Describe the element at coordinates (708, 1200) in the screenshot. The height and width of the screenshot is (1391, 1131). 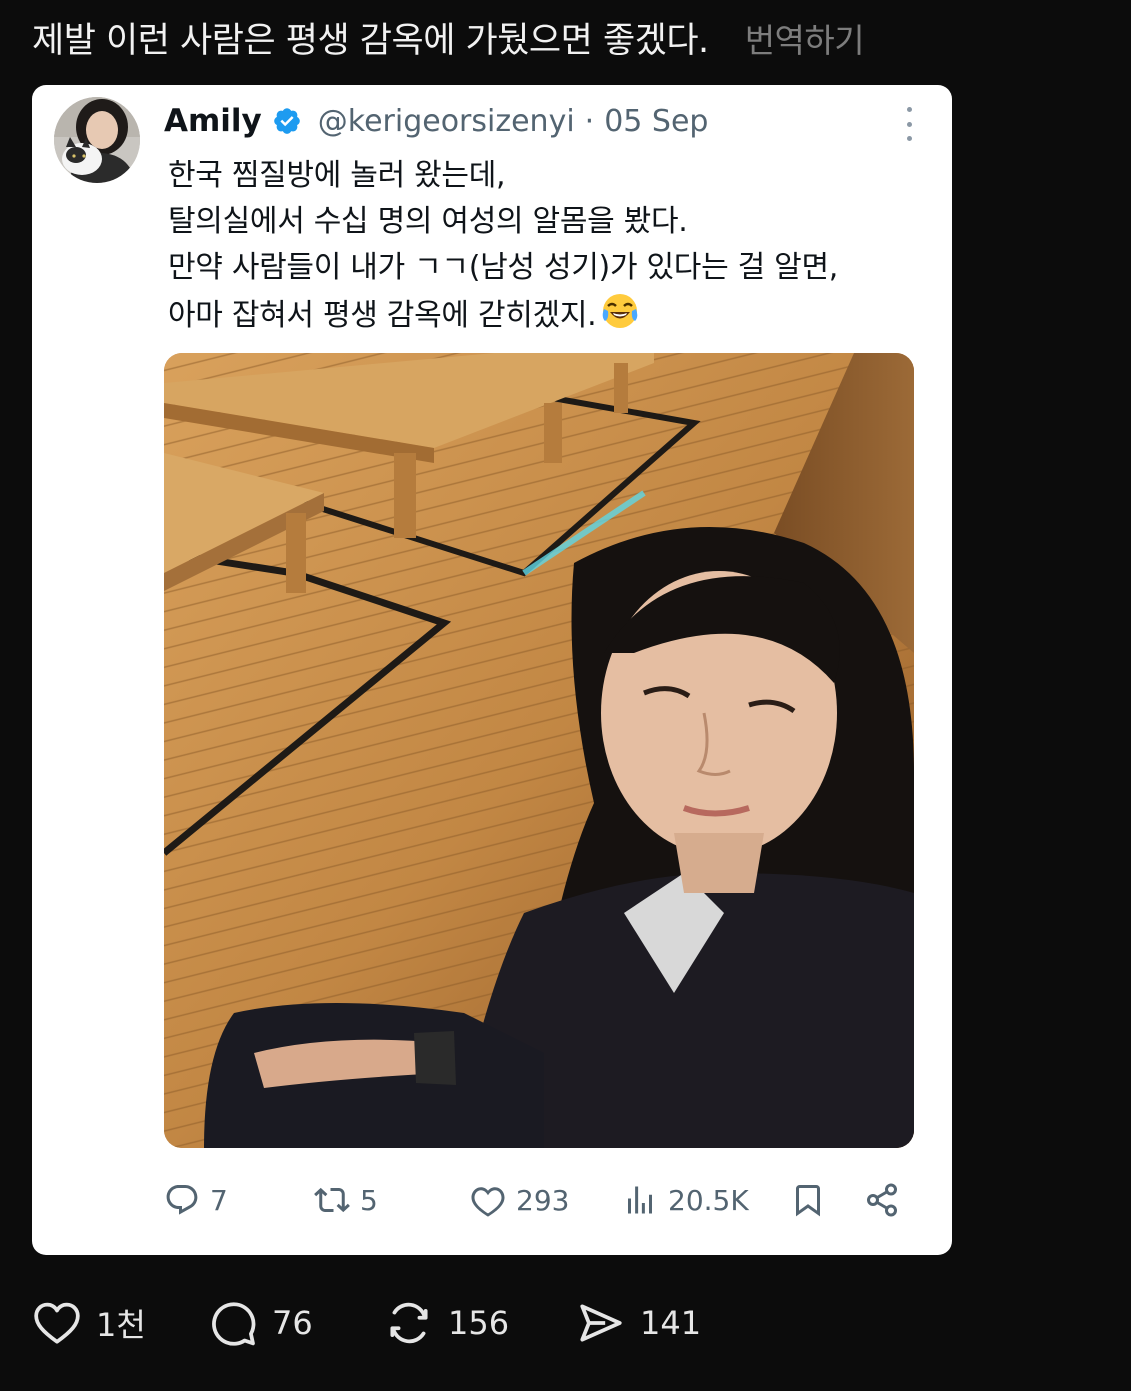
I see `views-count: 20.5K` at that location.